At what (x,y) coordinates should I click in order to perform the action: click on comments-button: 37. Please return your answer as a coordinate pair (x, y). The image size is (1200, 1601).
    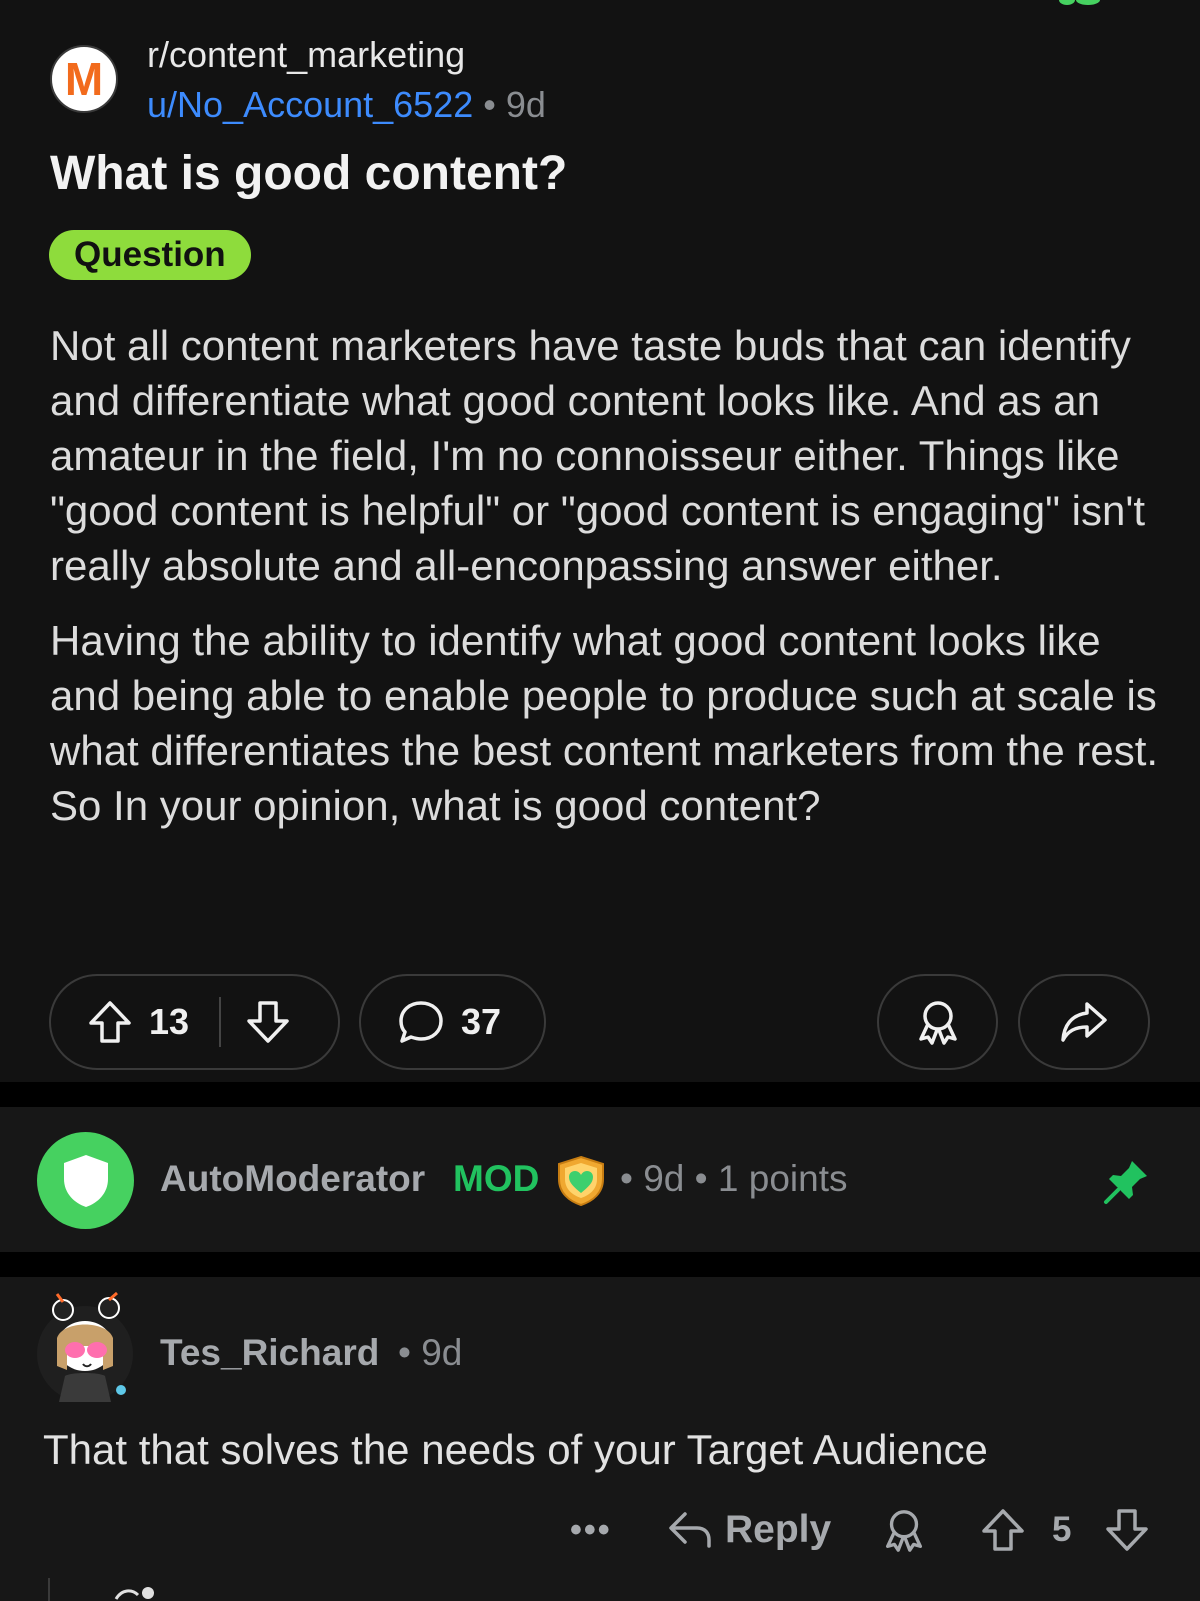
    Looking at the image, I should click on (452, 1022).